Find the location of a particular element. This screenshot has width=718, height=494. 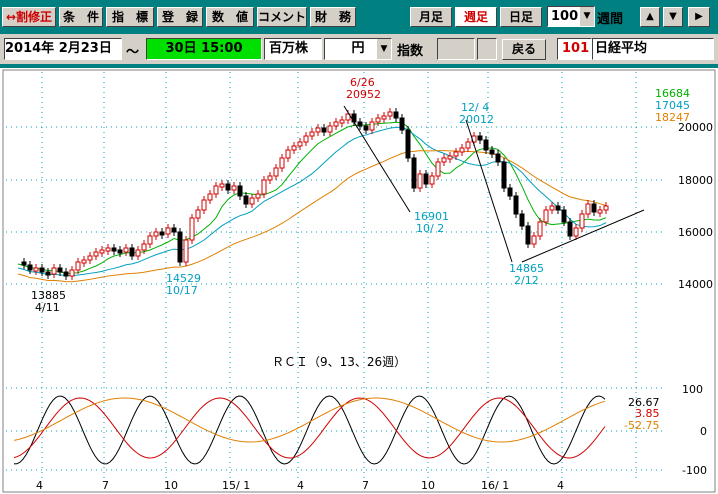

count-value: 100 is located at coordinates (565, 16).